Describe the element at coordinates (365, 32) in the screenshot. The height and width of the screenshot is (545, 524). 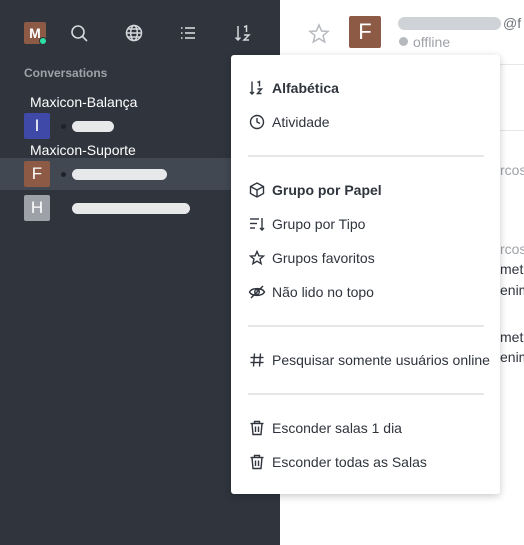
I see `room-header-avatar: F` at that location.